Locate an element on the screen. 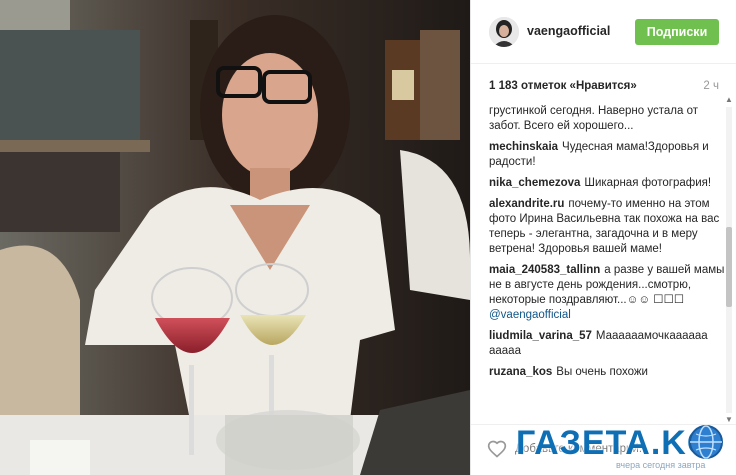 This screenshot has width=736, height=475. post-header: vaengaofficial Подписки is located at coordinates (603, 32).